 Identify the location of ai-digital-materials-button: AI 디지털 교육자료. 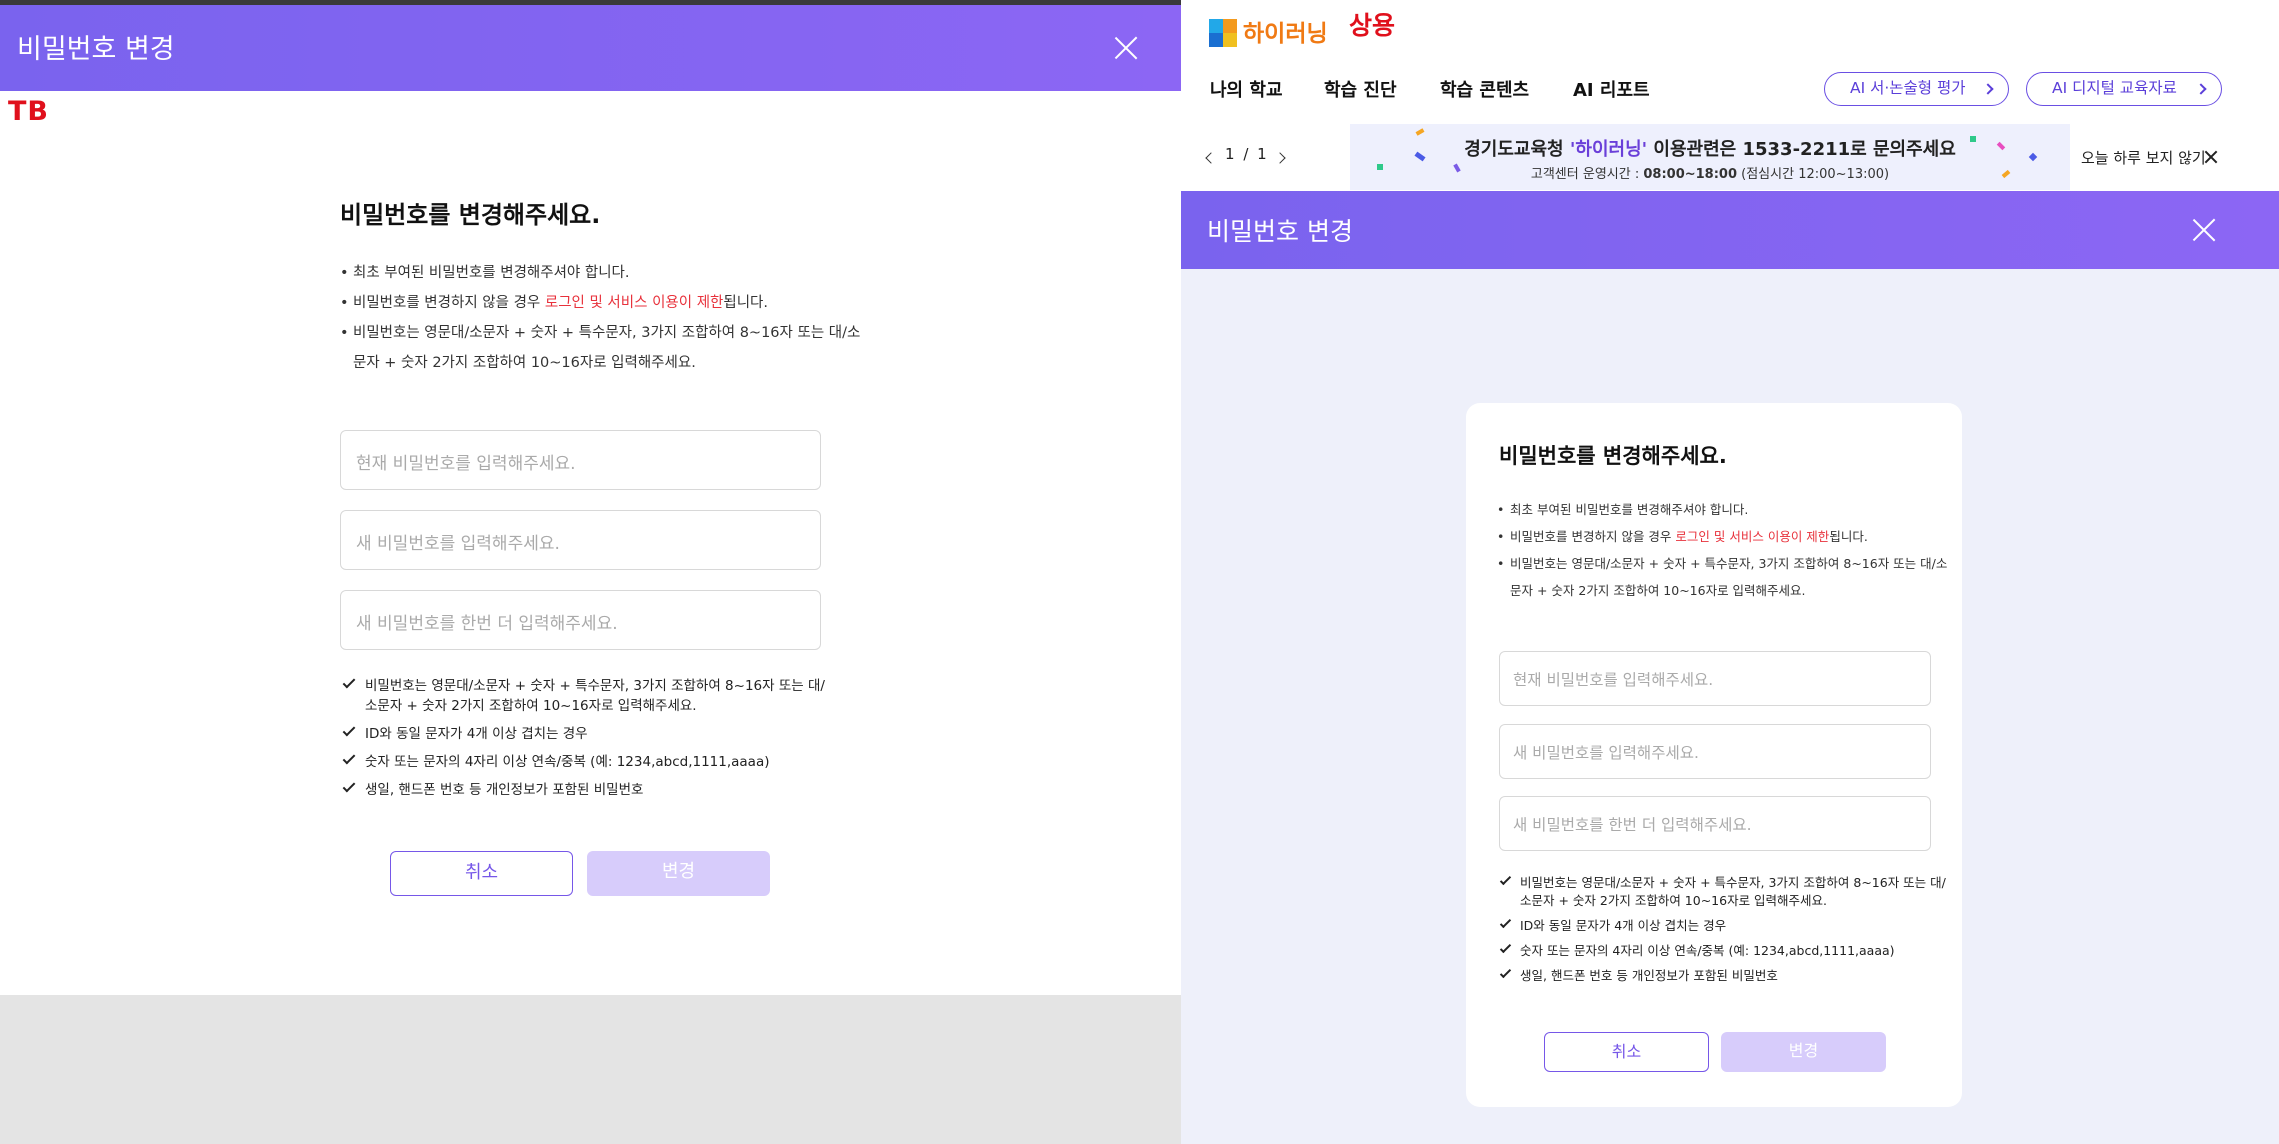
(2124, 89).